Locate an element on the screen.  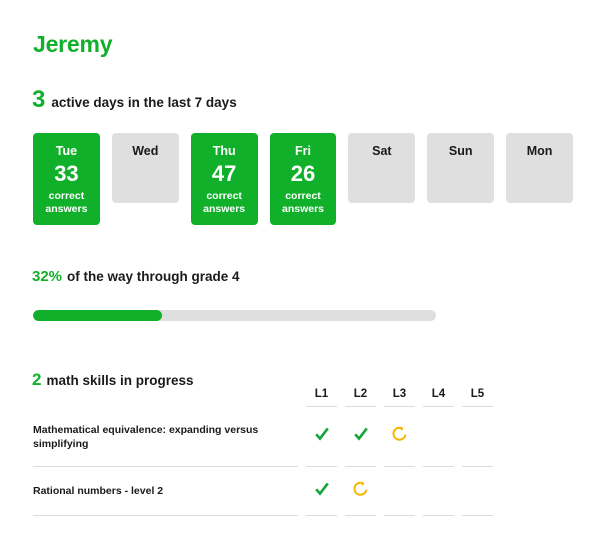
day-tile-label: Wed is located at coordinates (145, 151).